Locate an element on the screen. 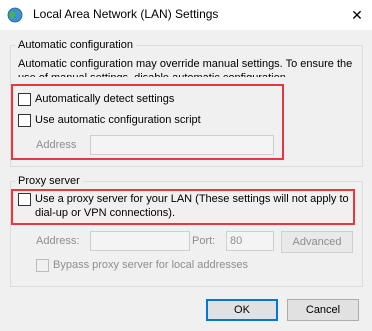  ok-button: OK is located at coordinates (242, 310).